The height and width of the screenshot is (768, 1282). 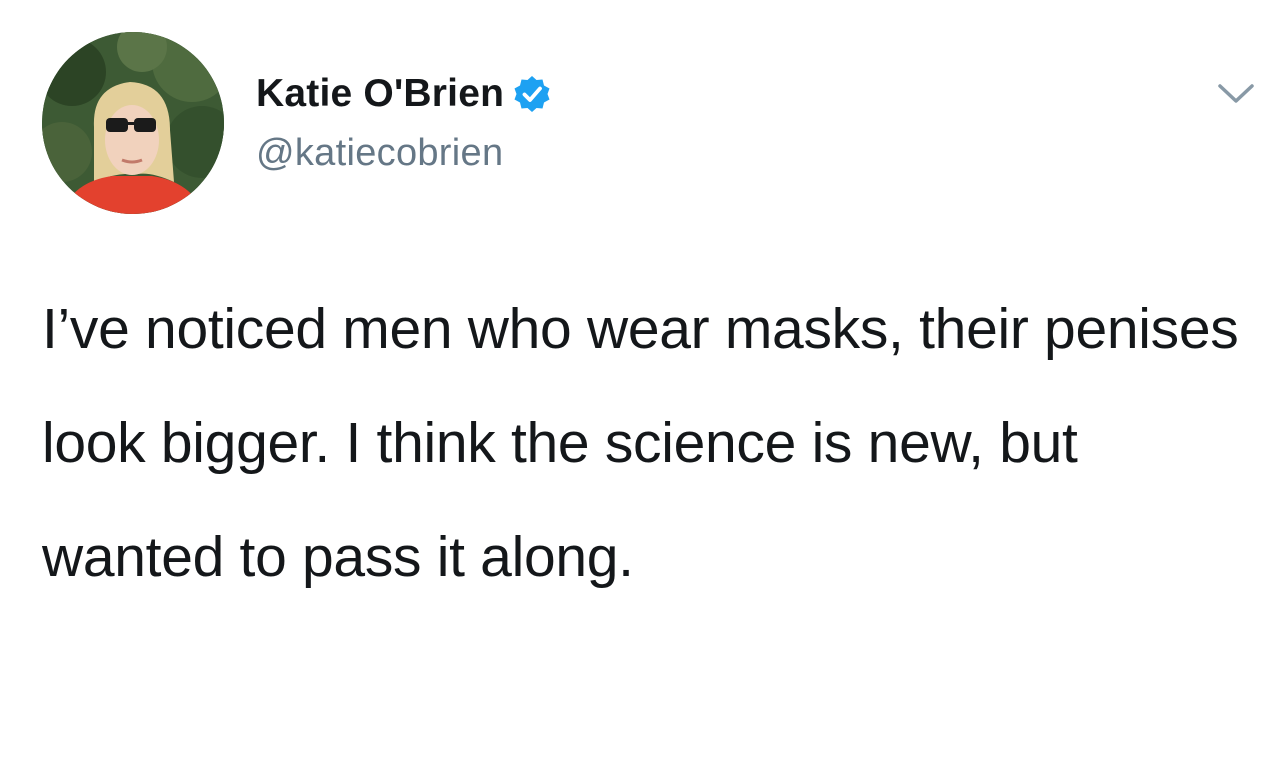 I want to click on display-name: Katie O'Brien, so click(x=380, y=94).